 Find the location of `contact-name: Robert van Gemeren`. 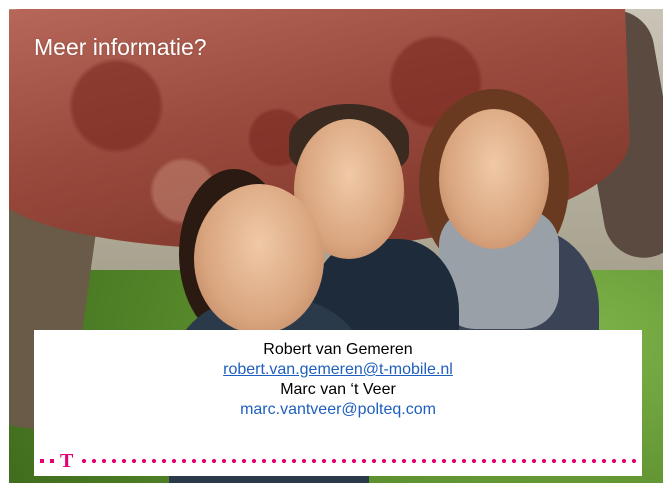

contact-name: Robert van Gemeren is located at coordinates (338, 349).